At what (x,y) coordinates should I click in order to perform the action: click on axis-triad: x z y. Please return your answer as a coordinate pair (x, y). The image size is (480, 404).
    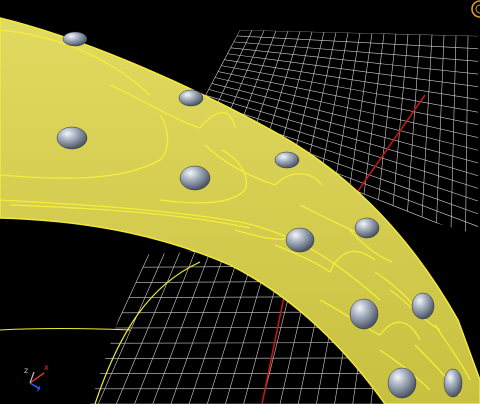
    Looking at the image, I should click on (36, 377).